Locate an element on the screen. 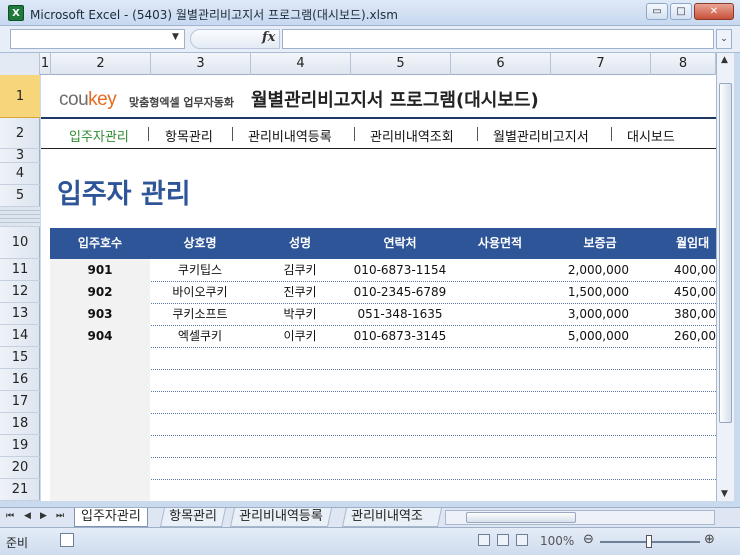  row-header: 10 is located at coordinates (20, 243).